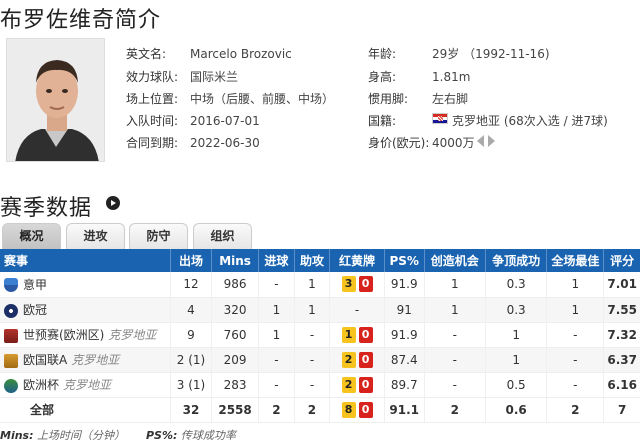 Image resolution: width=640 pixels, height=441 pixels. Describe the element at coordinates (450, 99) in the screenshot. I see `foot: 左右脚` at that location.